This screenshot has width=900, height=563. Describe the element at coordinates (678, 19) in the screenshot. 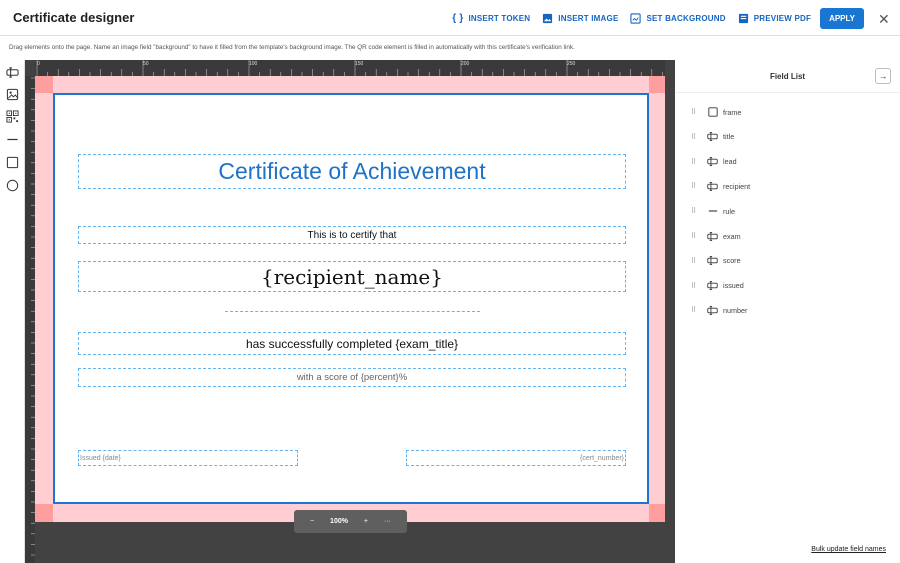

I see `set-background-button: SET BACKGROUND` at that location.